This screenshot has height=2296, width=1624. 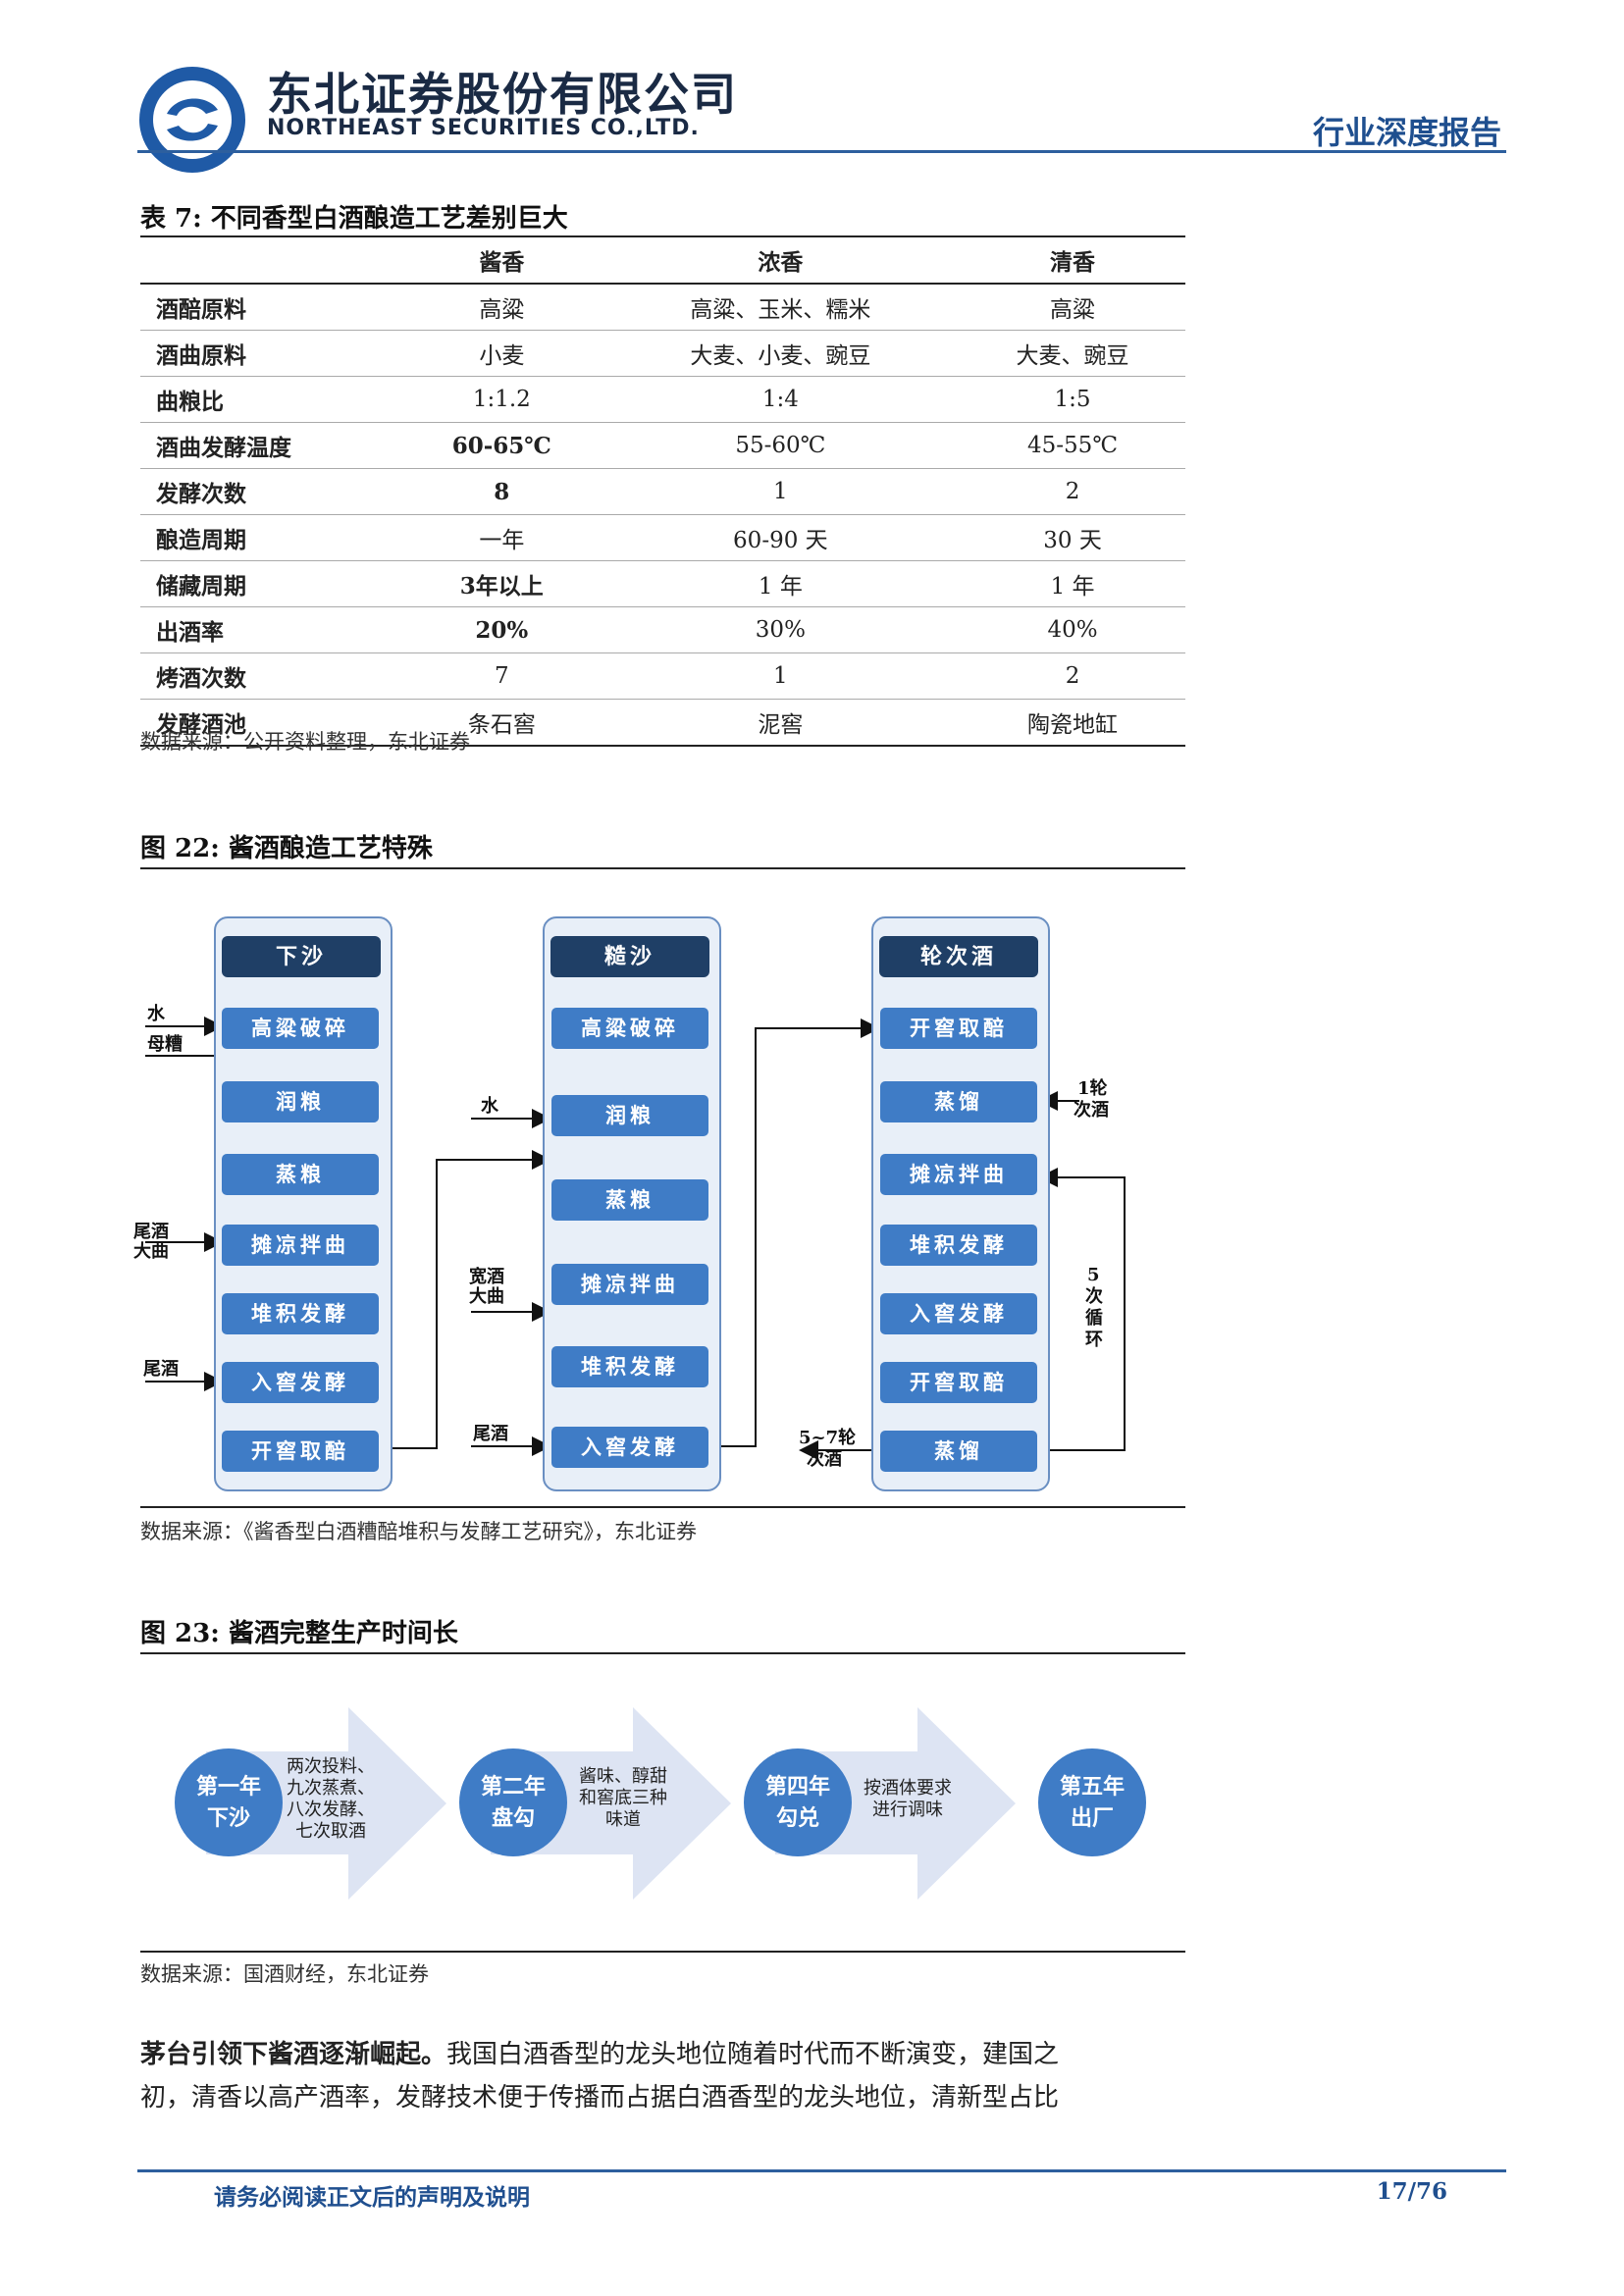 I want to click on paragraph-lead: 茅台引领下酱酒逐渐崛起。, so click(x=293, y=2054).